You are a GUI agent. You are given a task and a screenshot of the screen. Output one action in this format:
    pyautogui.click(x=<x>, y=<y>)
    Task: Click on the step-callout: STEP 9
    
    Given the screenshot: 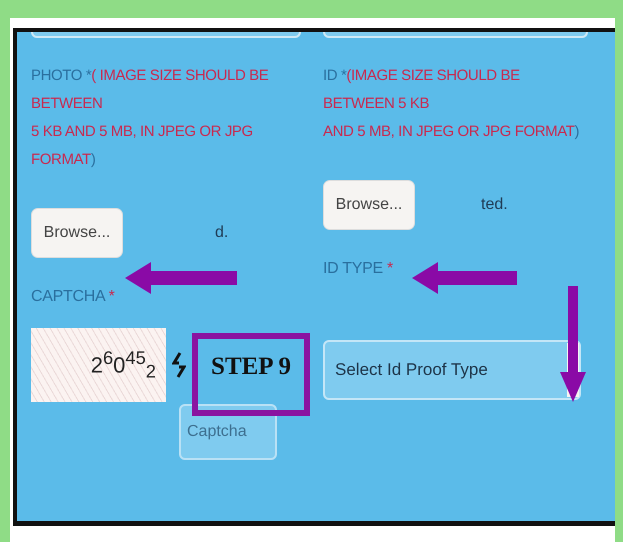 What is the action you would take?
    pyautogui.click(x=251, y=374)
    